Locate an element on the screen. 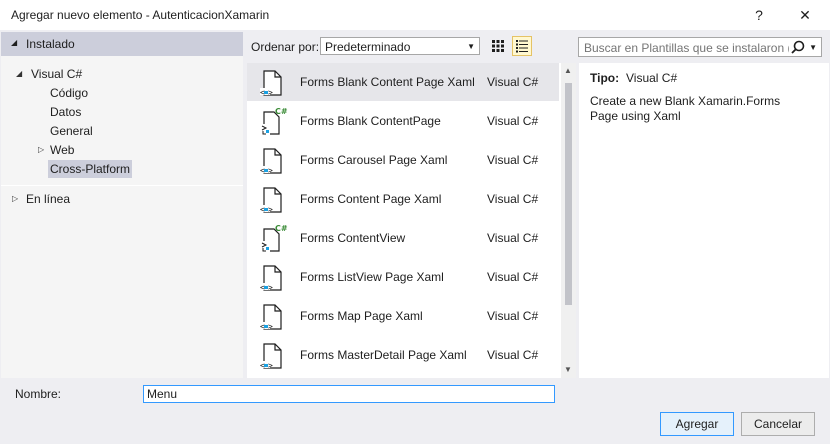 This screenshot has height=444, width=830. divider is located at coordinates (122, 185).